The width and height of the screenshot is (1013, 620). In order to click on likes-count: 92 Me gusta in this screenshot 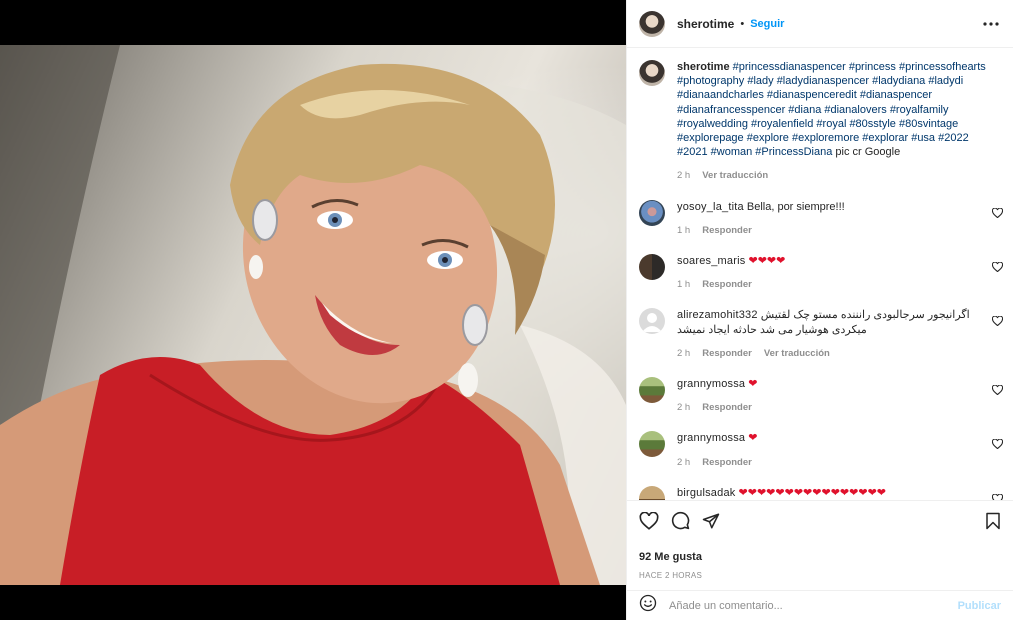, I will do `click(820, 557)`.